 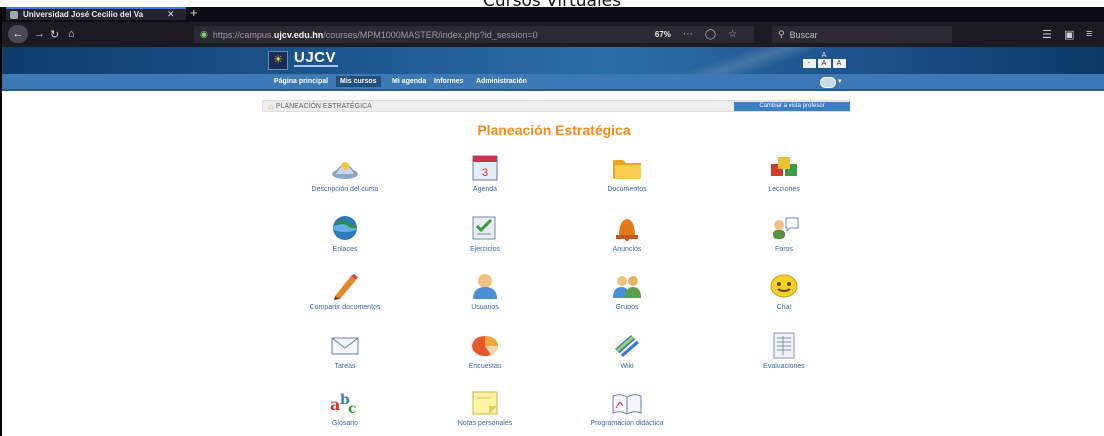 I want to click on tool-label: Usuarios, so click(x=485, y=307).